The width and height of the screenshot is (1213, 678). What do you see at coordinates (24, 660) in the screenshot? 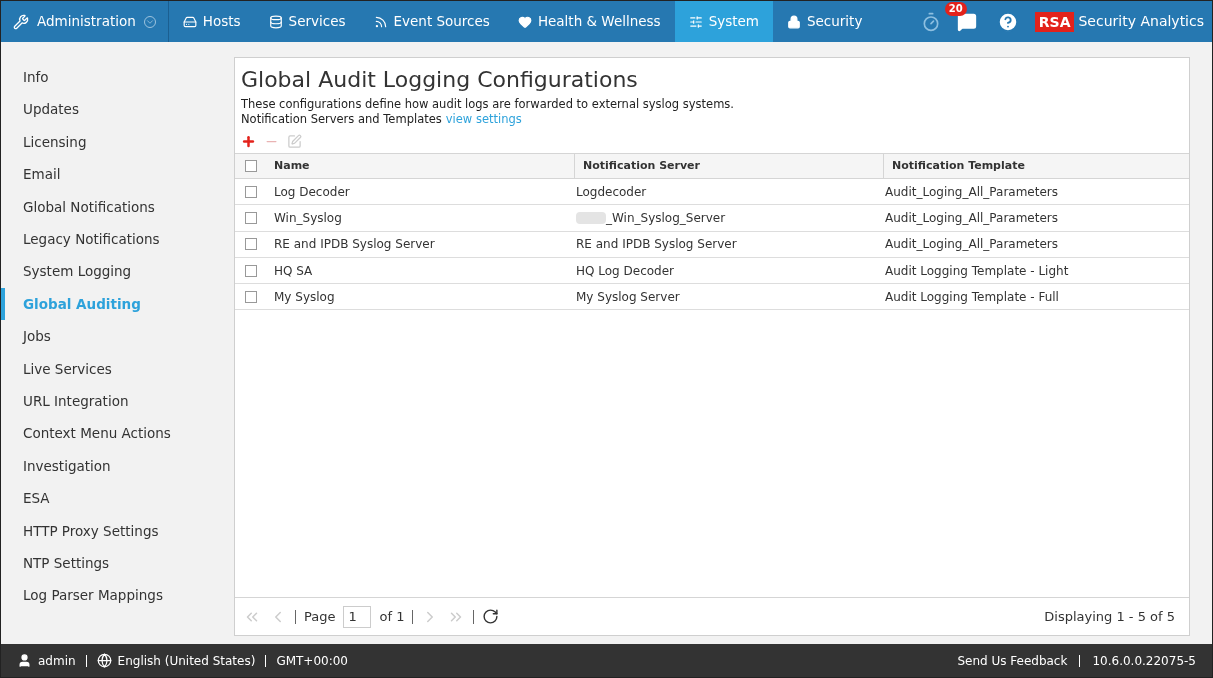
I see `user-icon` at bounding box center [24, 660].